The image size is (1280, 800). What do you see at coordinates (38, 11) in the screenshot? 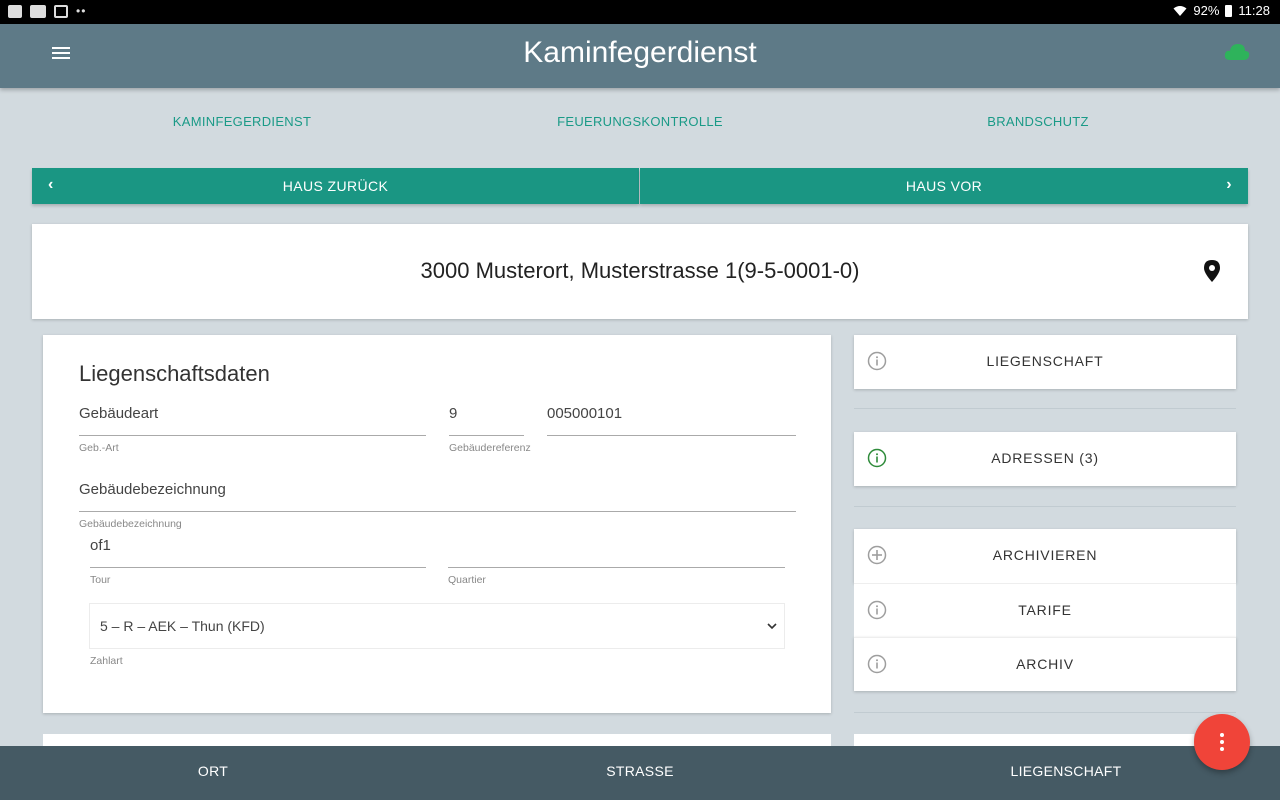
I see `youtube-icon` at bounding box center [38, 11].